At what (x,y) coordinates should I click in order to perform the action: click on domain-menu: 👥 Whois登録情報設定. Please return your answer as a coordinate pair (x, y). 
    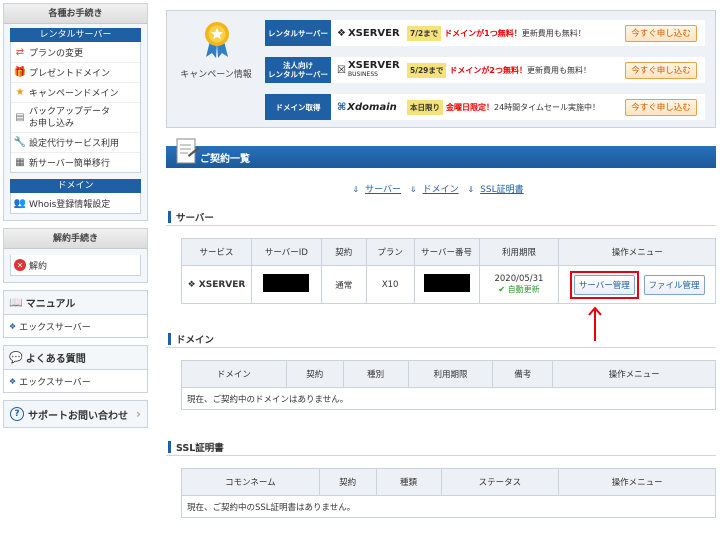
    Looking at the image, I should click on (75, 203).